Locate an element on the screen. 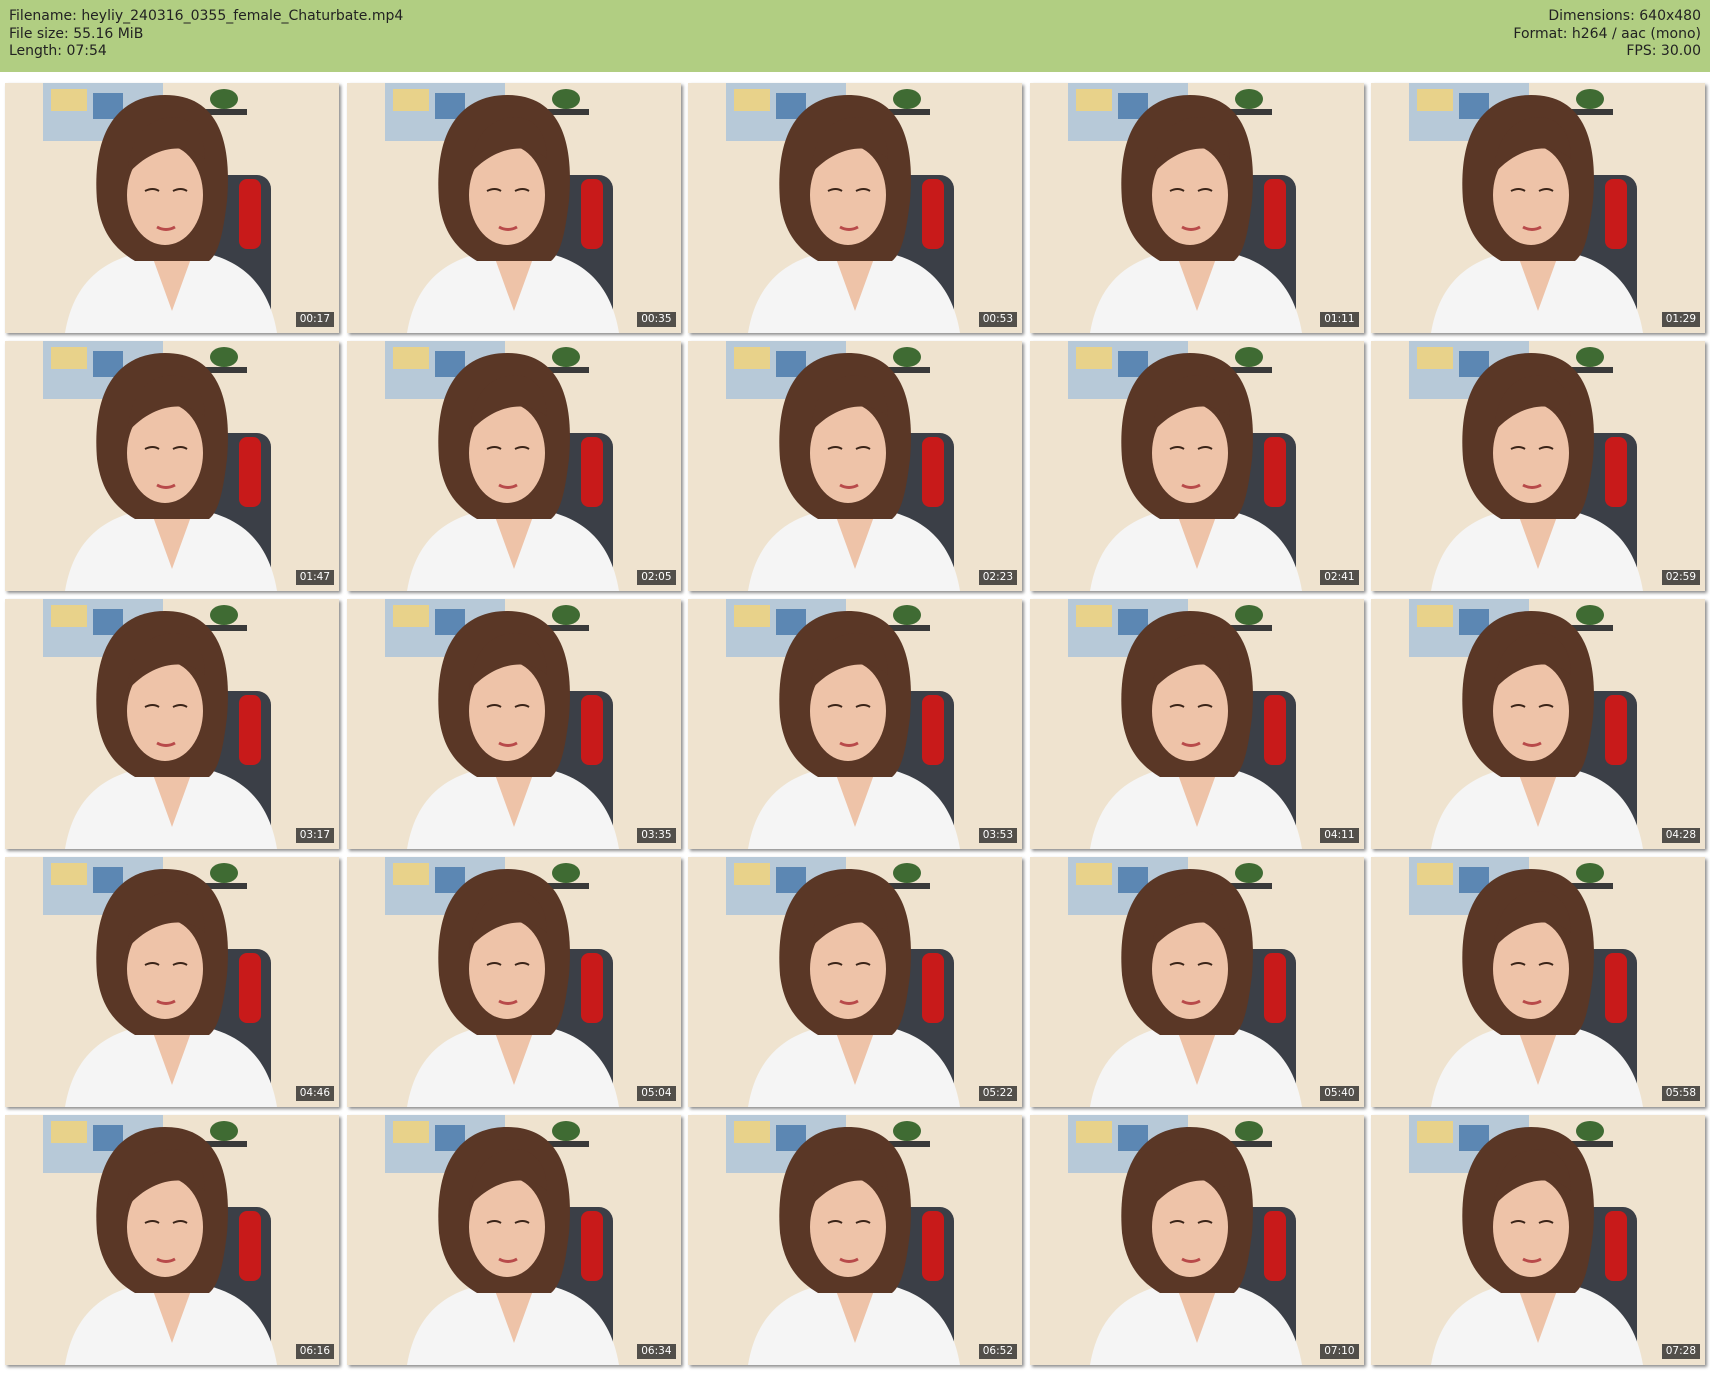 This screenshot has height=1373, width=1710. thumbnail: 01:47 is located at coordinates (172, 466).